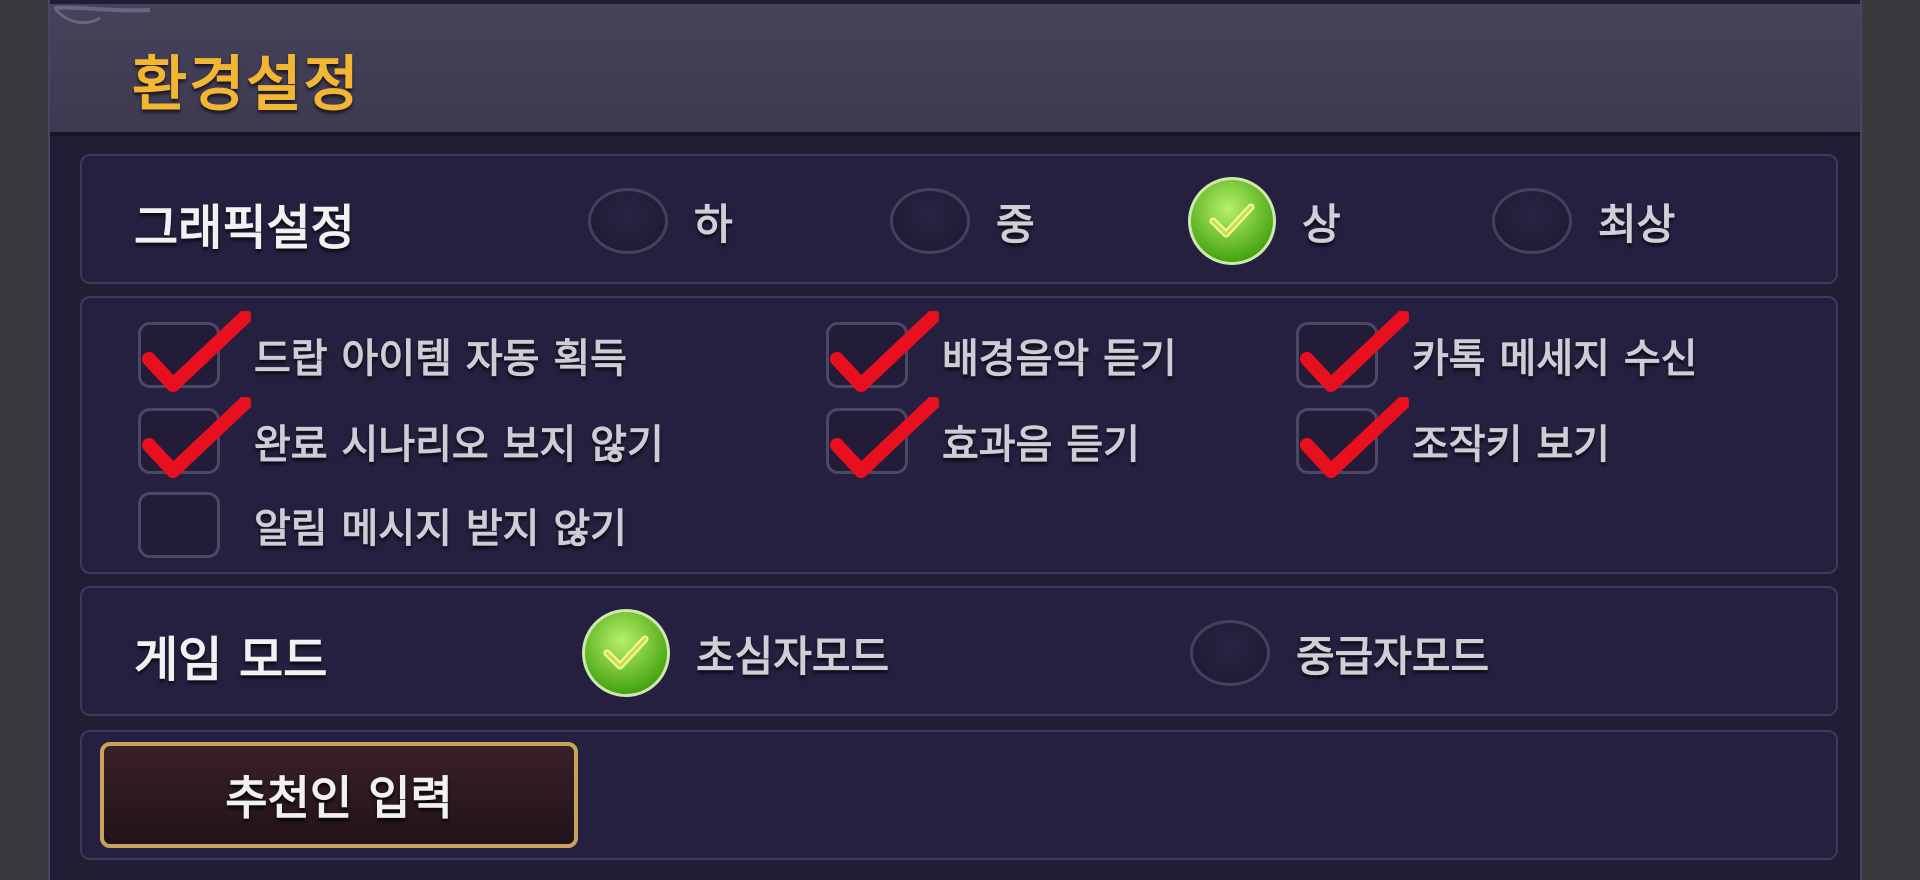 The width and height of the screenshot is (1920, 880). I want to click on game-mode-label: 게임 모드, so click(231, 660).